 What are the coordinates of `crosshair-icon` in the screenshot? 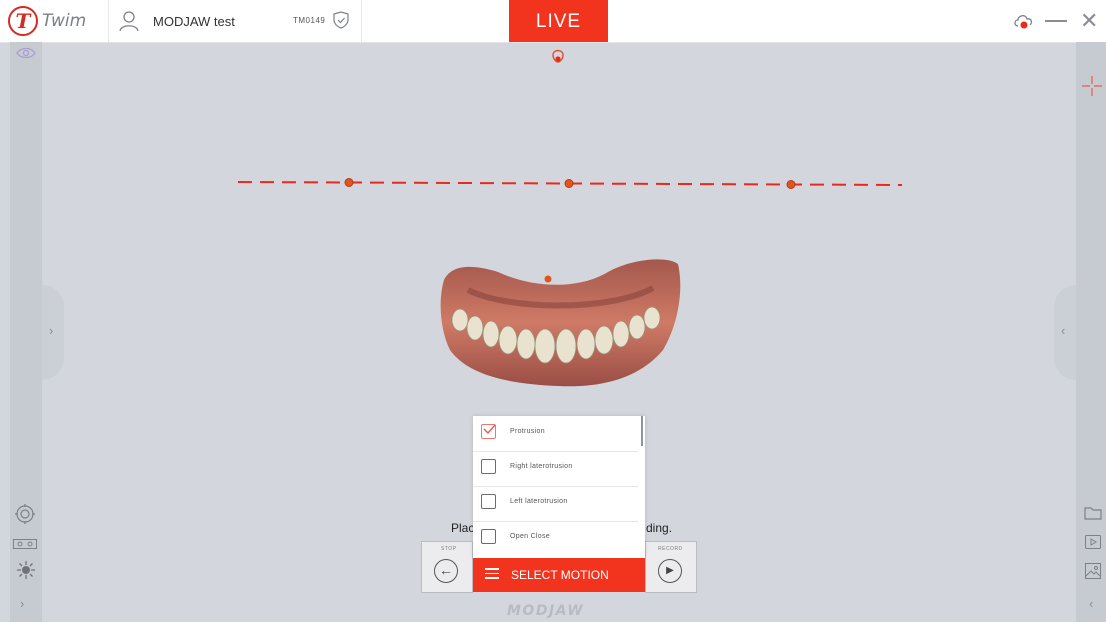 It's located at (1092, 88).